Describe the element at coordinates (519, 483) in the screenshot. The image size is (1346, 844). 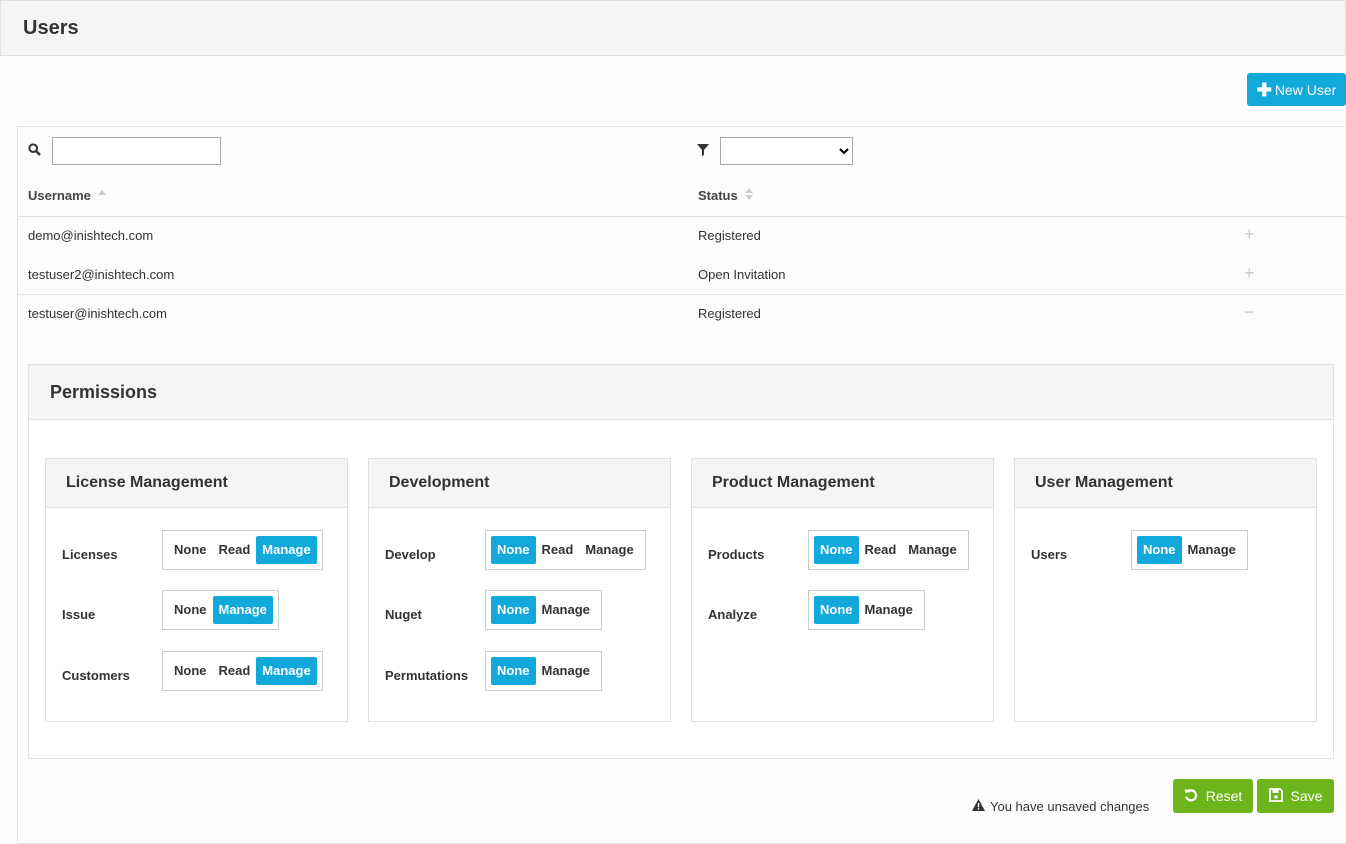
I see `permission-group-header: Development` at that location.